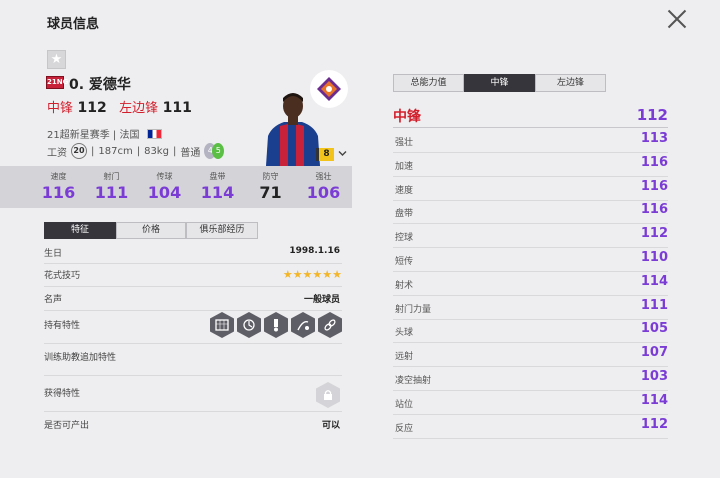 This screenshot has width=720, height=478. I want to click on trait-icons, so click(276, 325).